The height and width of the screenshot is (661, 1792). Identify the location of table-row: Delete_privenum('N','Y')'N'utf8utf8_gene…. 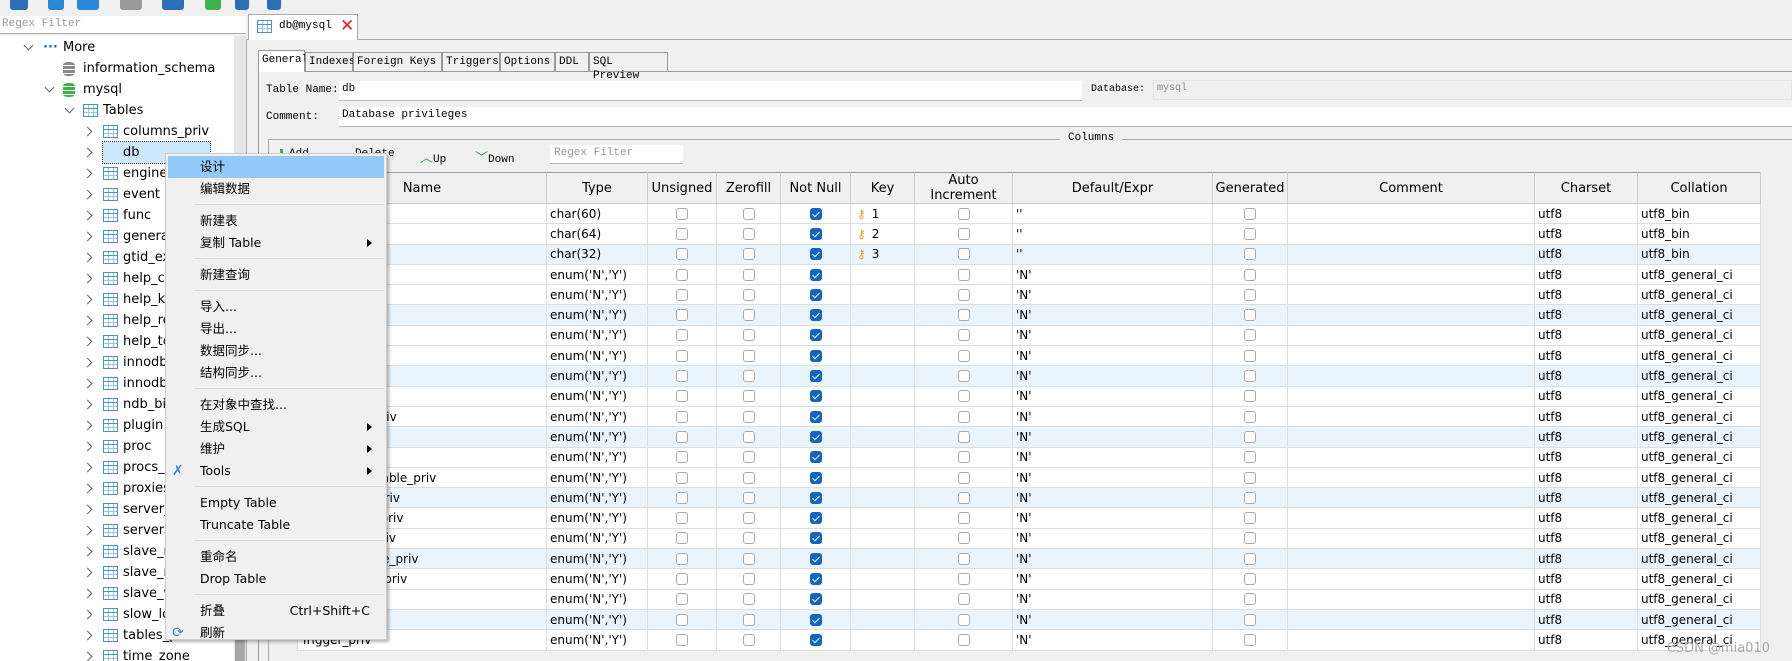
(1029, 335).